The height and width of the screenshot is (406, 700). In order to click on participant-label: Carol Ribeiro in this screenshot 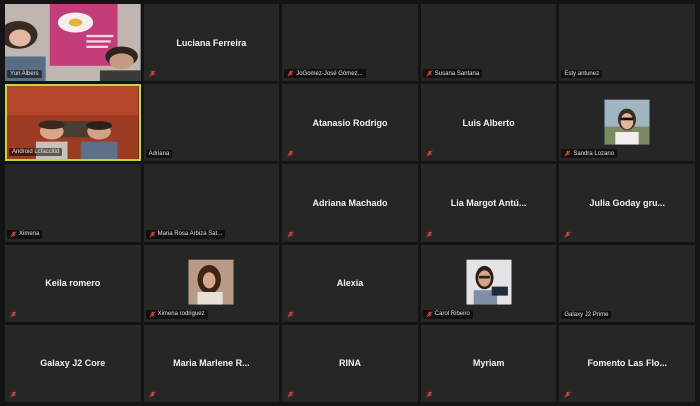, I will do `click(447, 314)`.